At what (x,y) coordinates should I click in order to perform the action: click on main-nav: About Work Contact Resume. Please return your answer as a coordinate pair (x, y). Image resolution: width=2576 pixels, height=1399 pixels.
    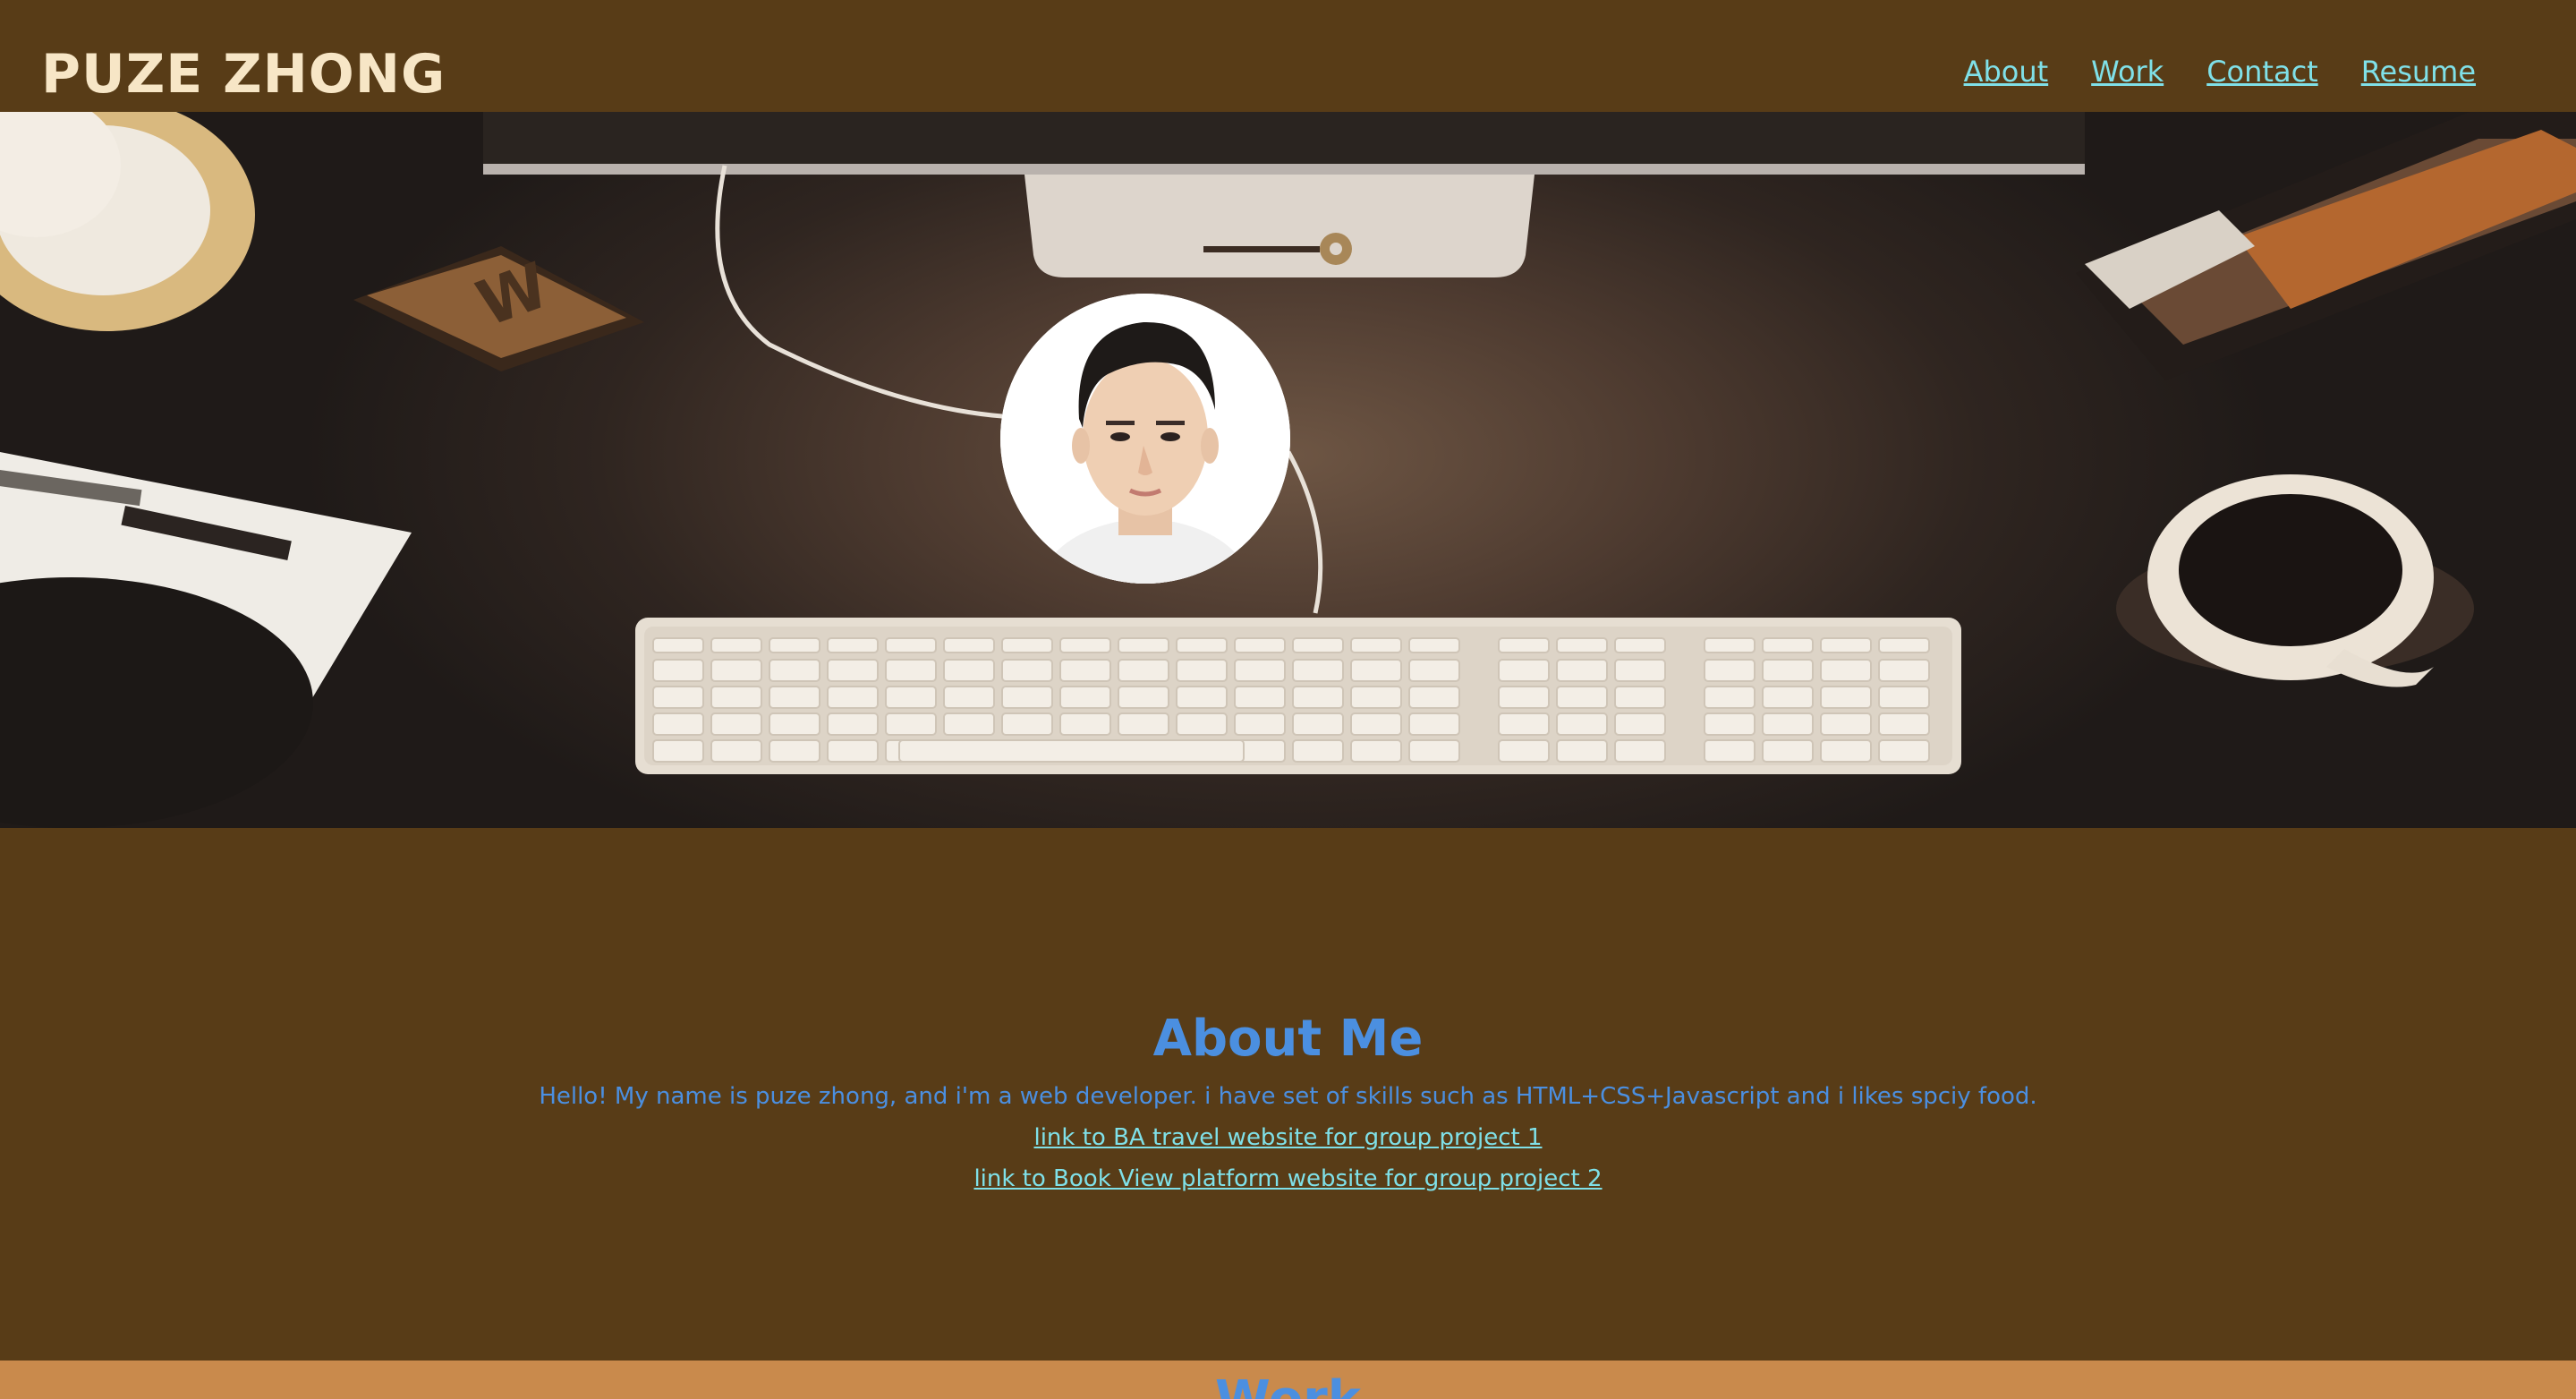
    Looking at the image, I should click on (2220, 71).